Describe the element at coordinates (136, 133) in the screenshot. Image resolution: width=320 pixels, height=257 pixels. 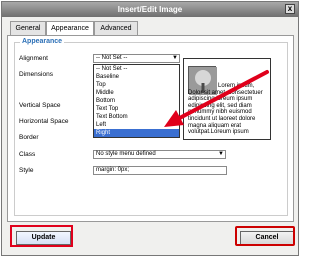
I see `option-right: Right` at that location.